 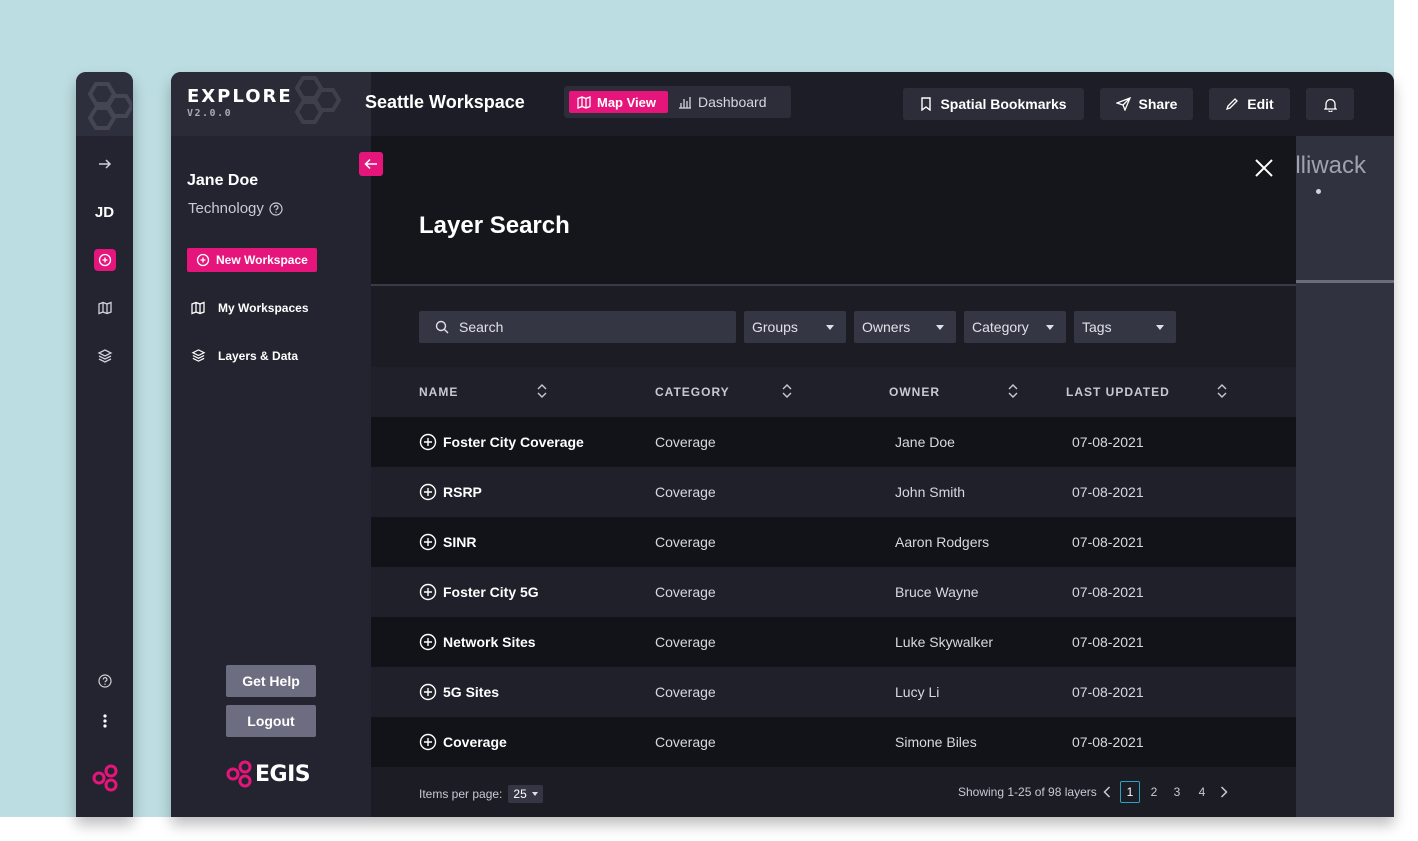 I want to click on user-department: Technology, so click(x=235, y=208).